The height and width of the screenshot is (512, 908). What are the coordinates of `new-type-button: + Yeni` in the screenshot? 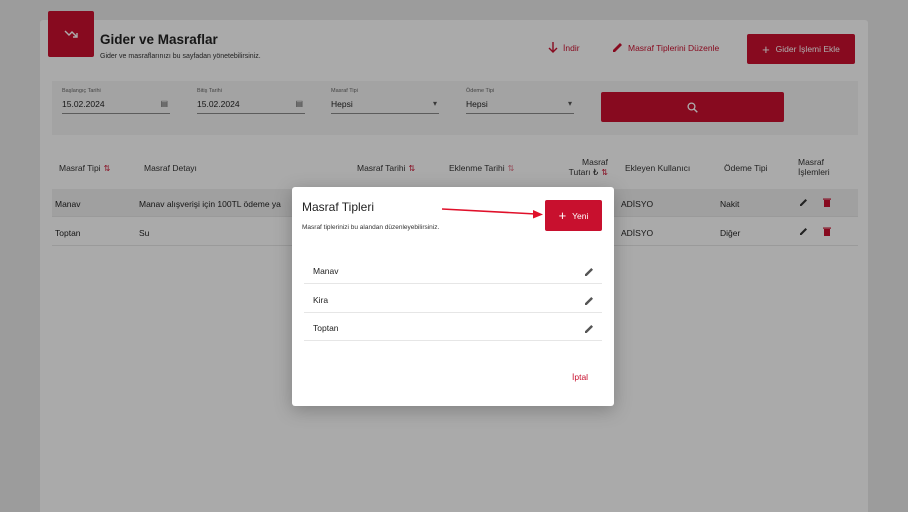 It's located at (573, 215).